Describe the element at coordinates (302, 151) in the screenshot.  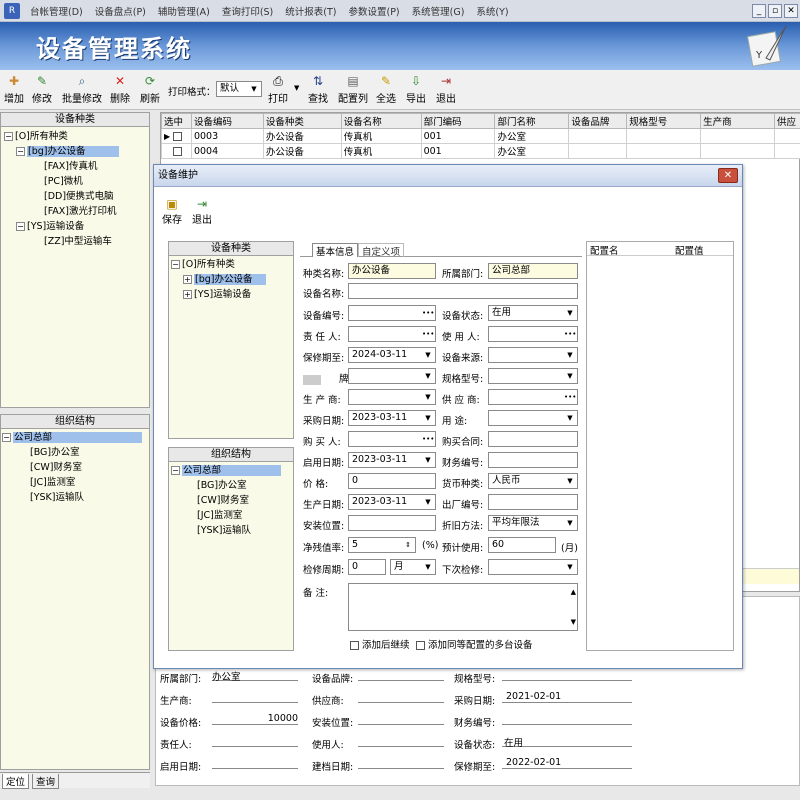
I see `cell-category: 办公设备` at that location.